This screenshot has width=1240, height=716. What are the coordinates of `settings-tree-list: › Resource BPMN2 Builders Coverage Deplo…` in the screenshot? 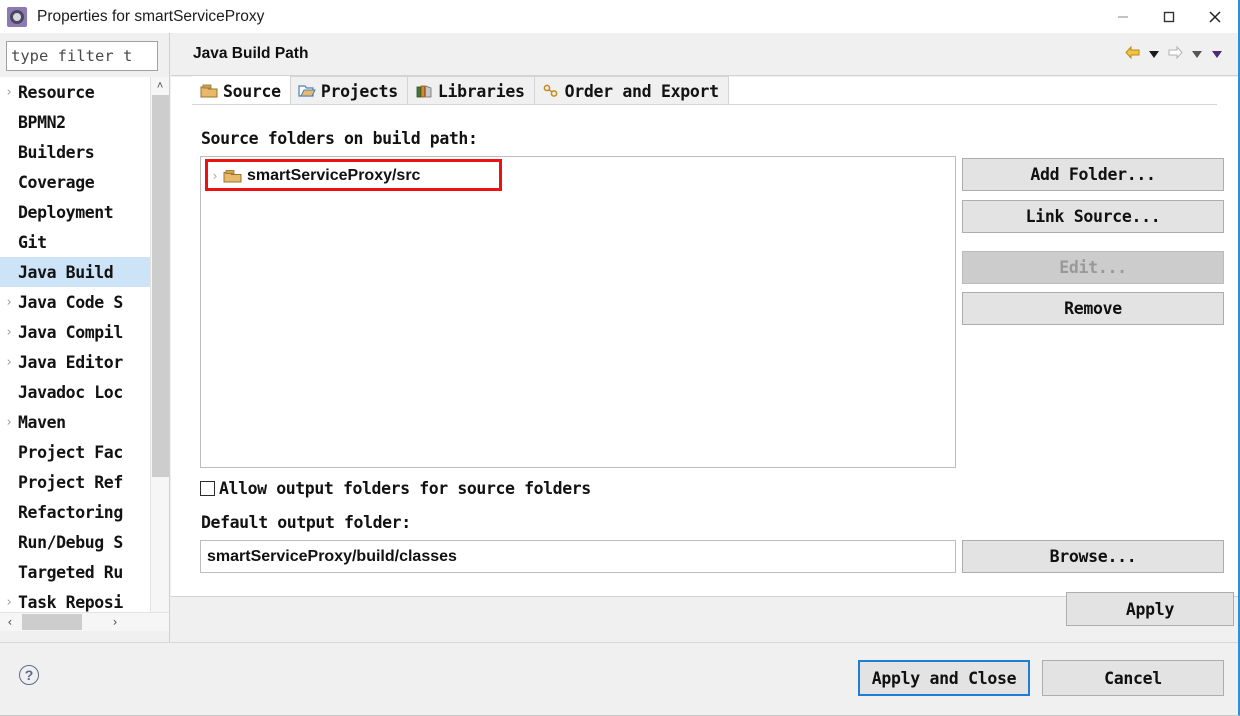 It's located at (75, 347).